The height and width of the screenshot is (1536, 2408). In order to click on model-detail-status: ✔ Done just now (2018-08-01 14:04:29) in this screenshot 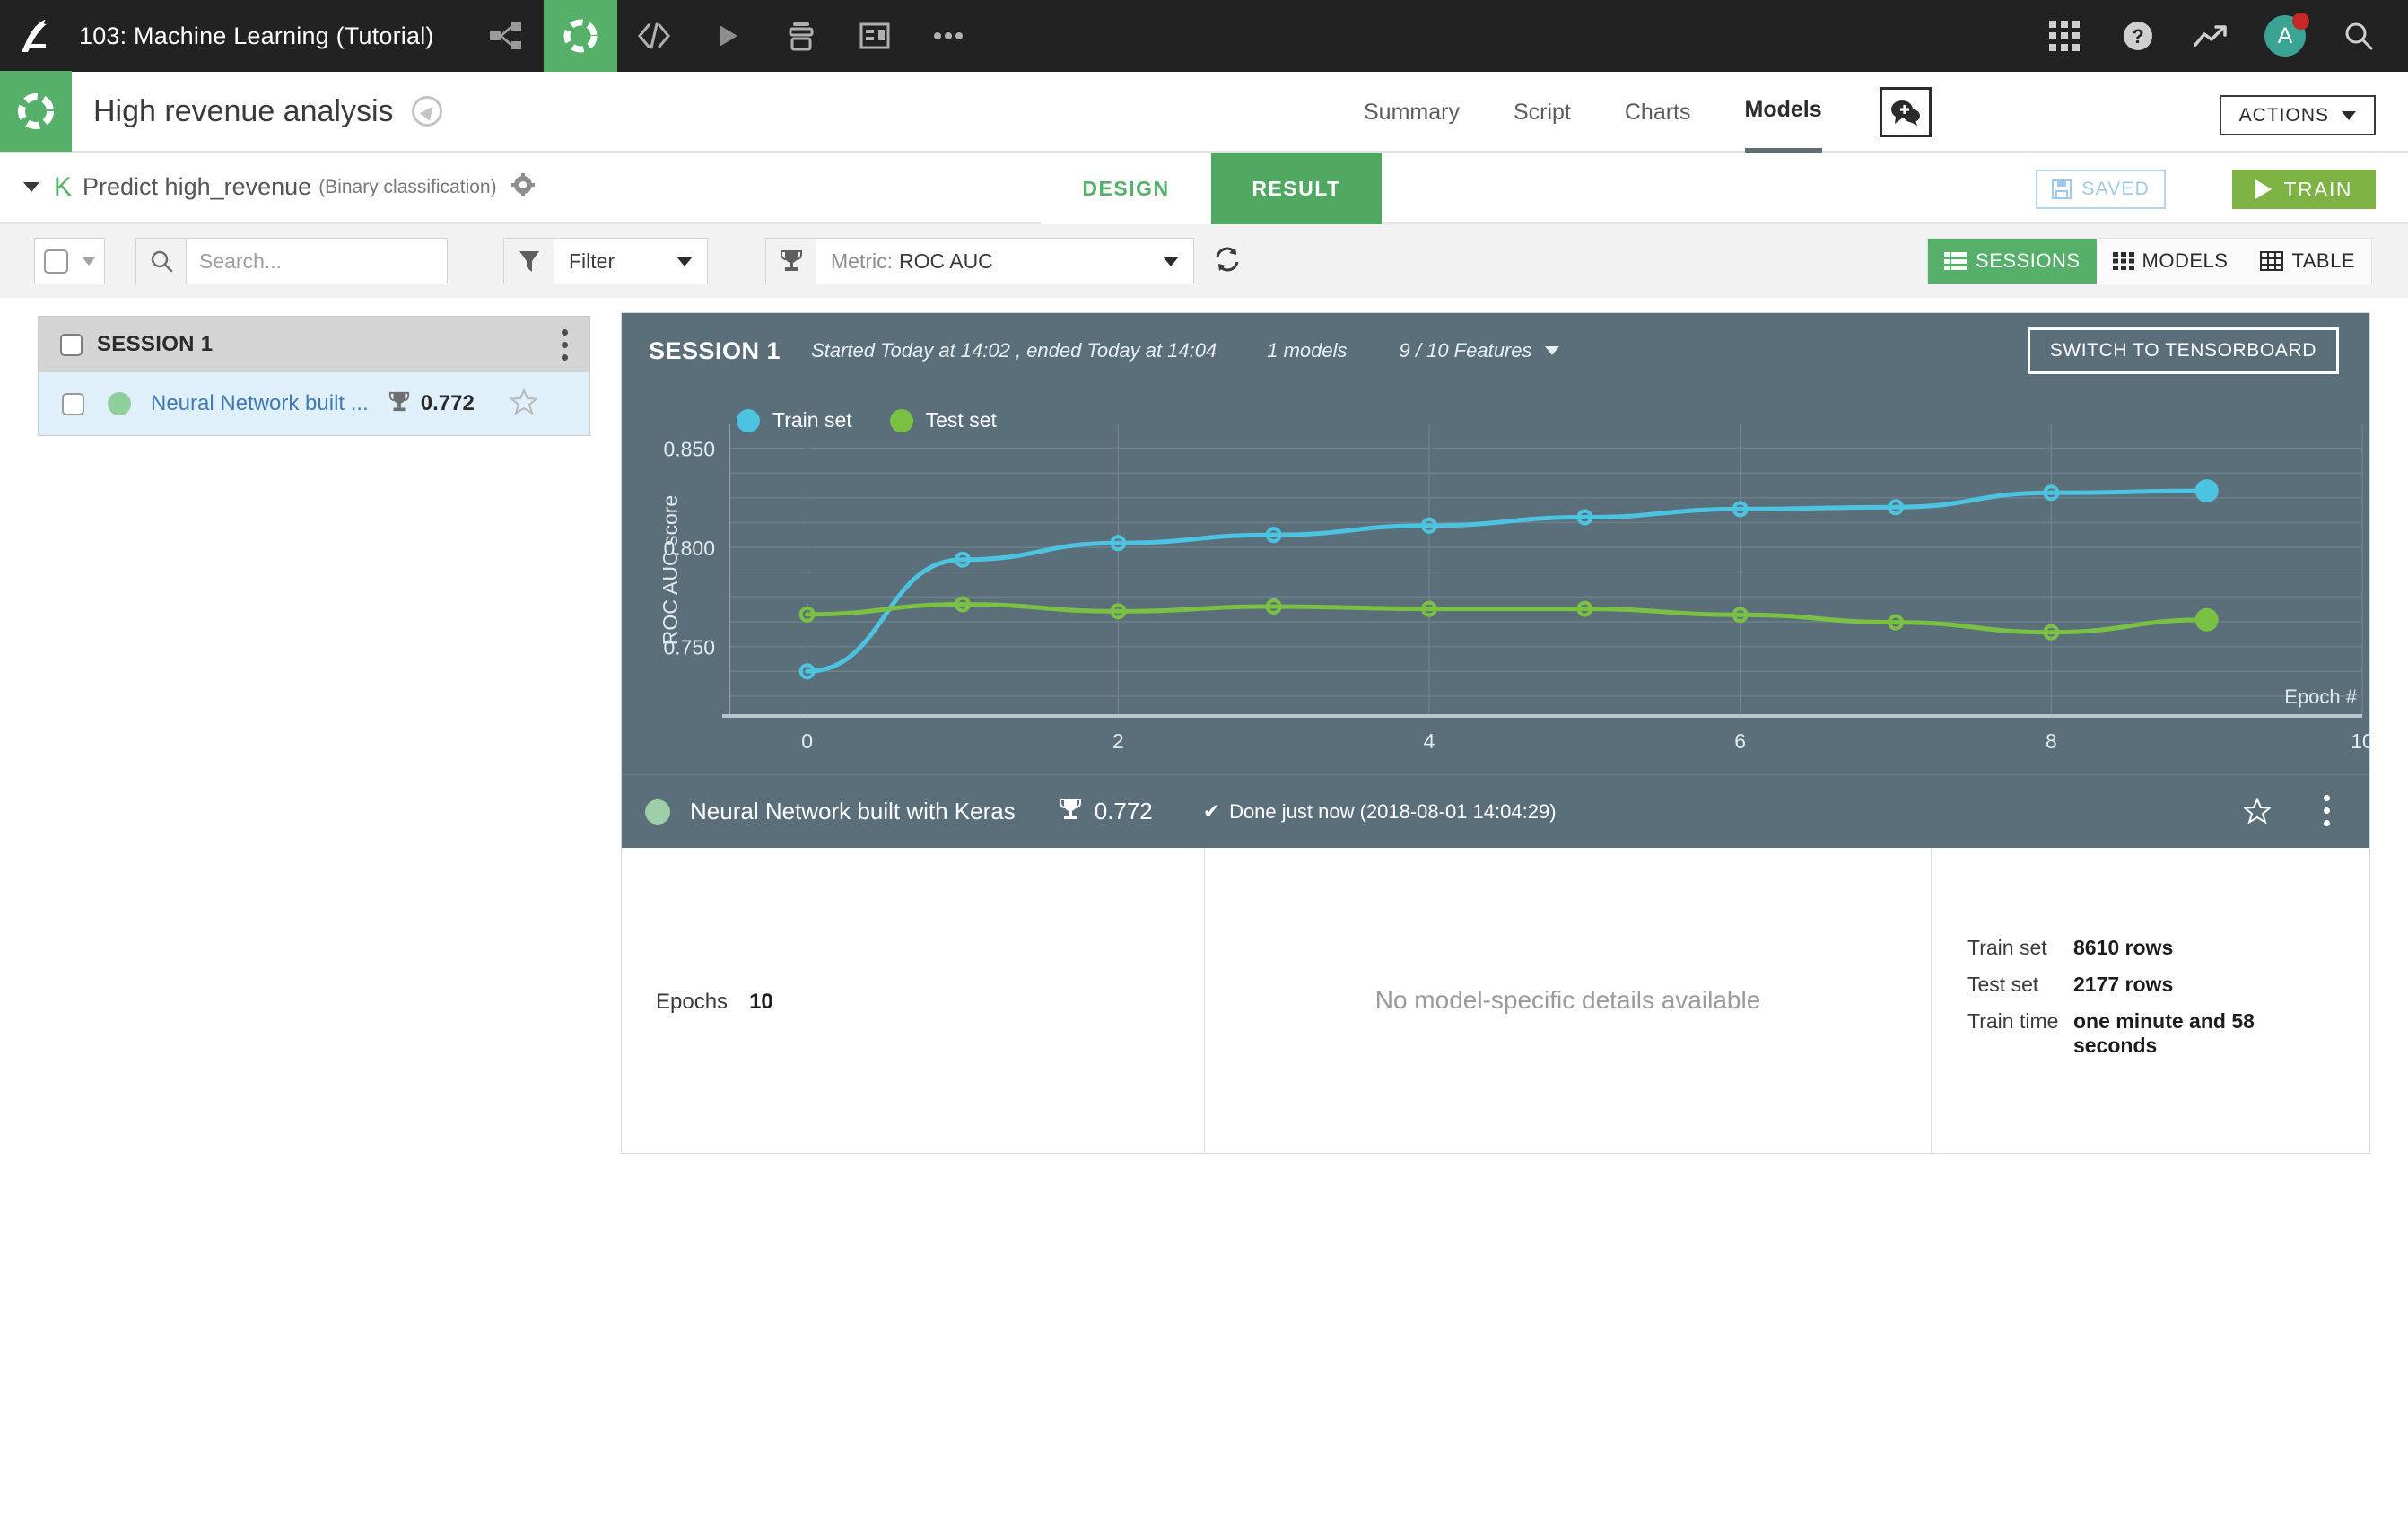, I will do `click(1380, 811)`.